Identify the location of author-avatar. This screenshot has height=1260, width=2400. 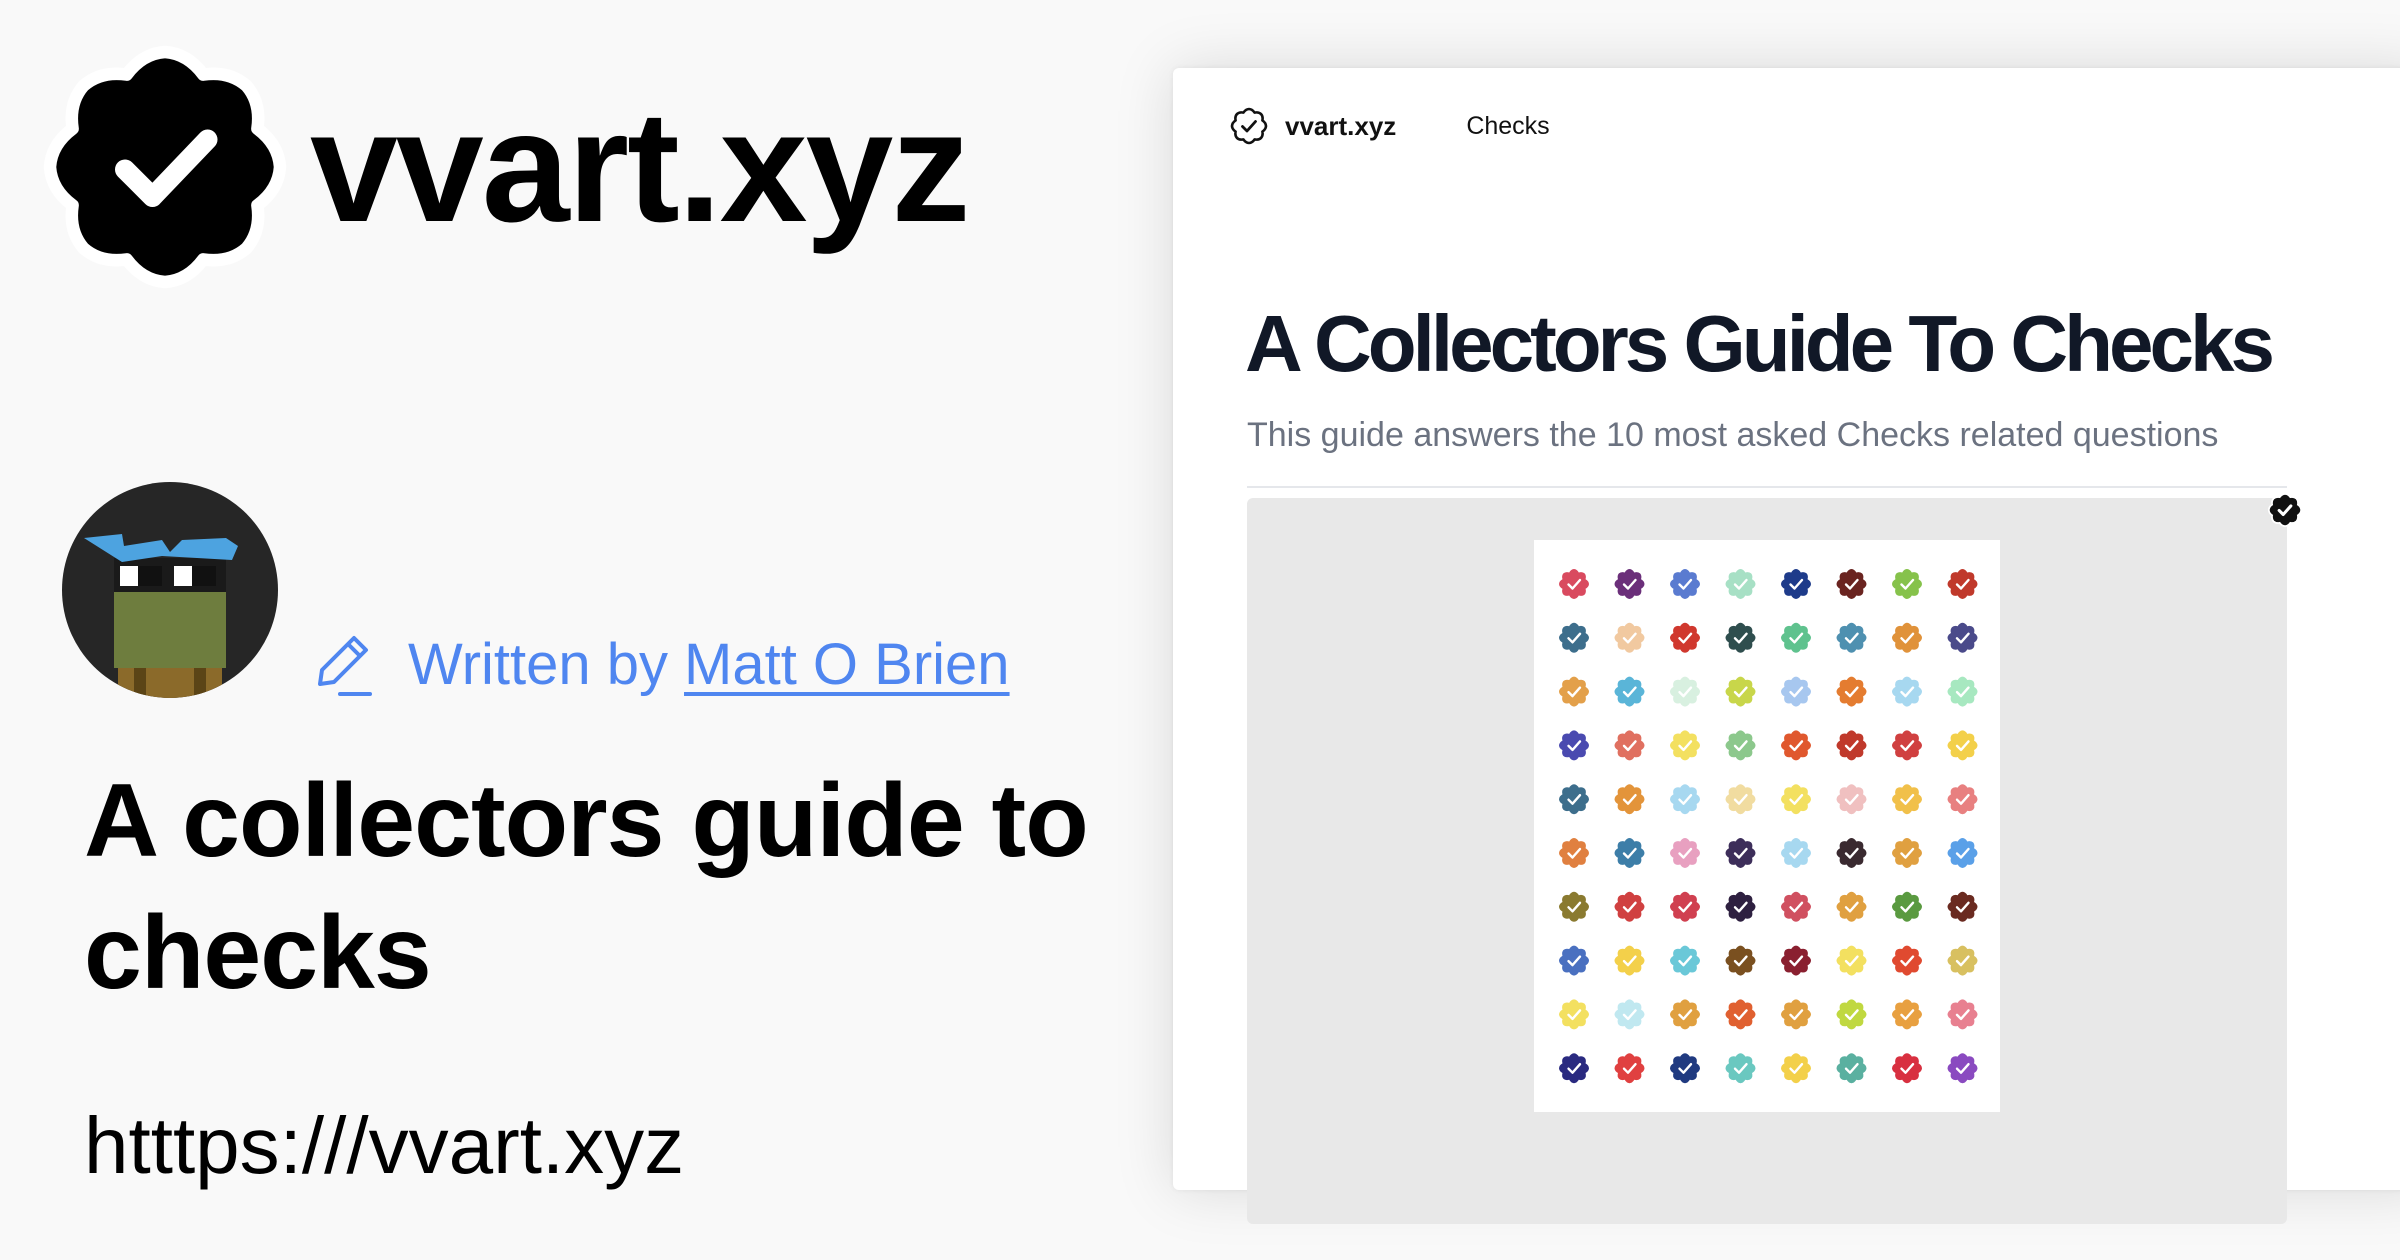
(170, 590).